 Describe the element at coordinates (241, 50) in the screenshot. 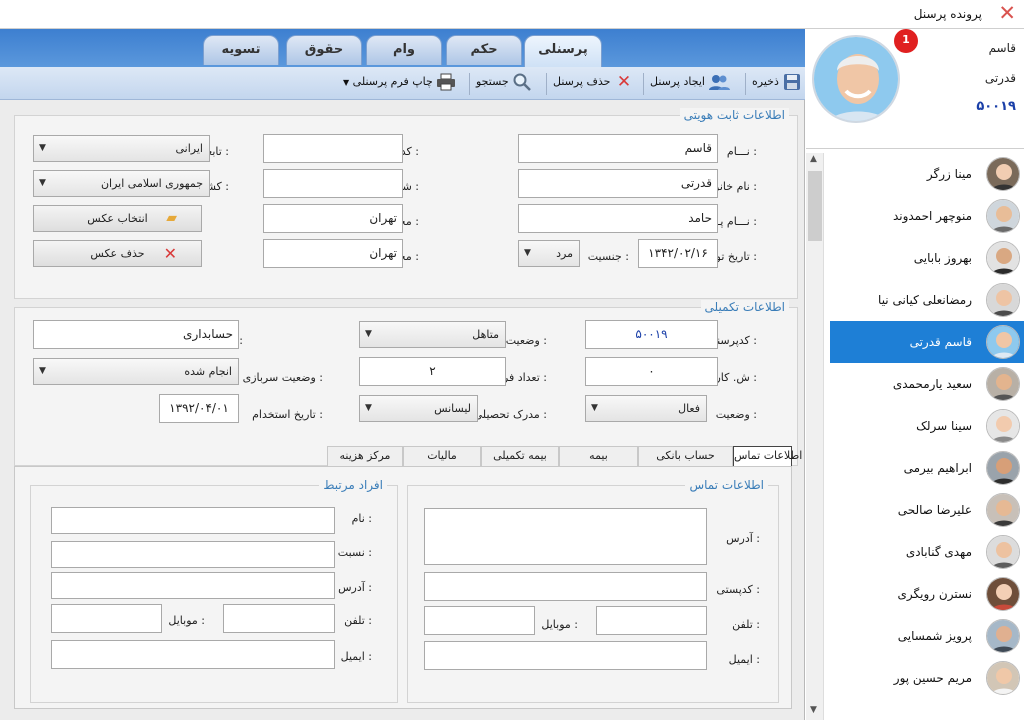

I see `tab-settlement: تسویه` at that location.